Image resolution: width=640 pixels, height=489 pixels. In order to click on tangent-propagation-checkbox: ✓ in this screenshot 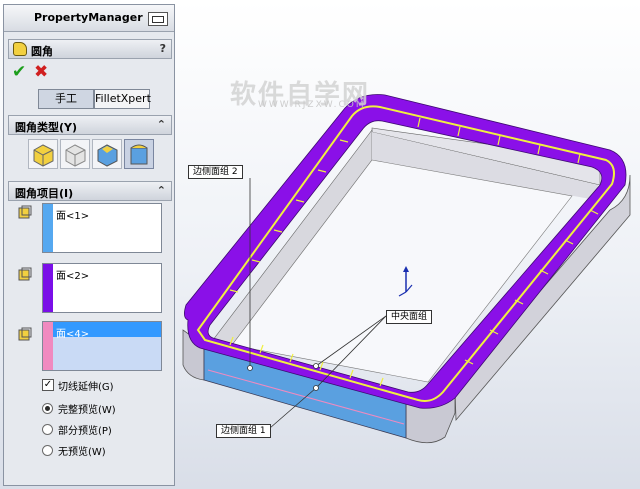, I will do `click(48, 385)`.